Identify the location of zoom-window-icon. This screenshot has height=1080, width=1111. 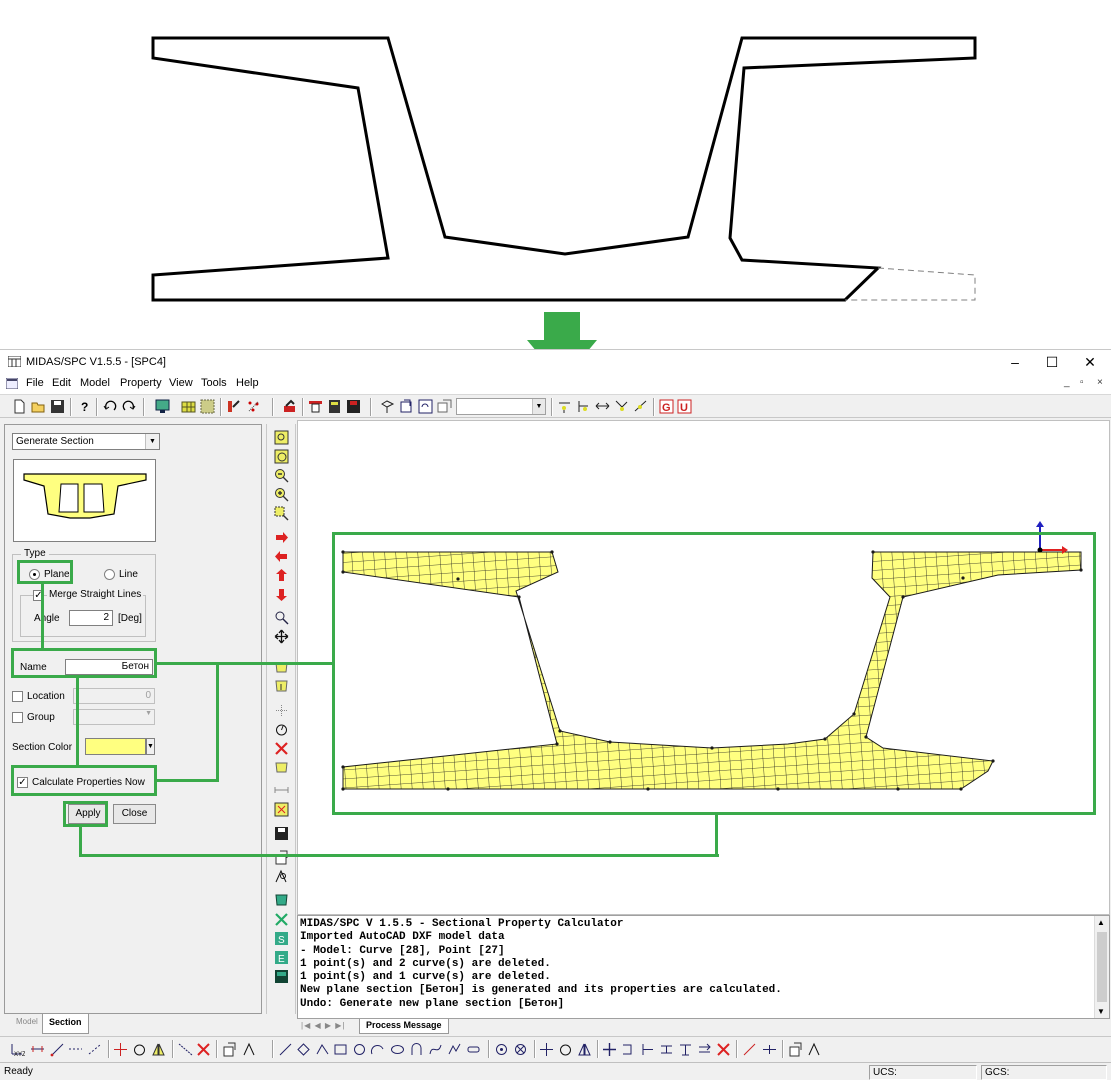
(281, 456).